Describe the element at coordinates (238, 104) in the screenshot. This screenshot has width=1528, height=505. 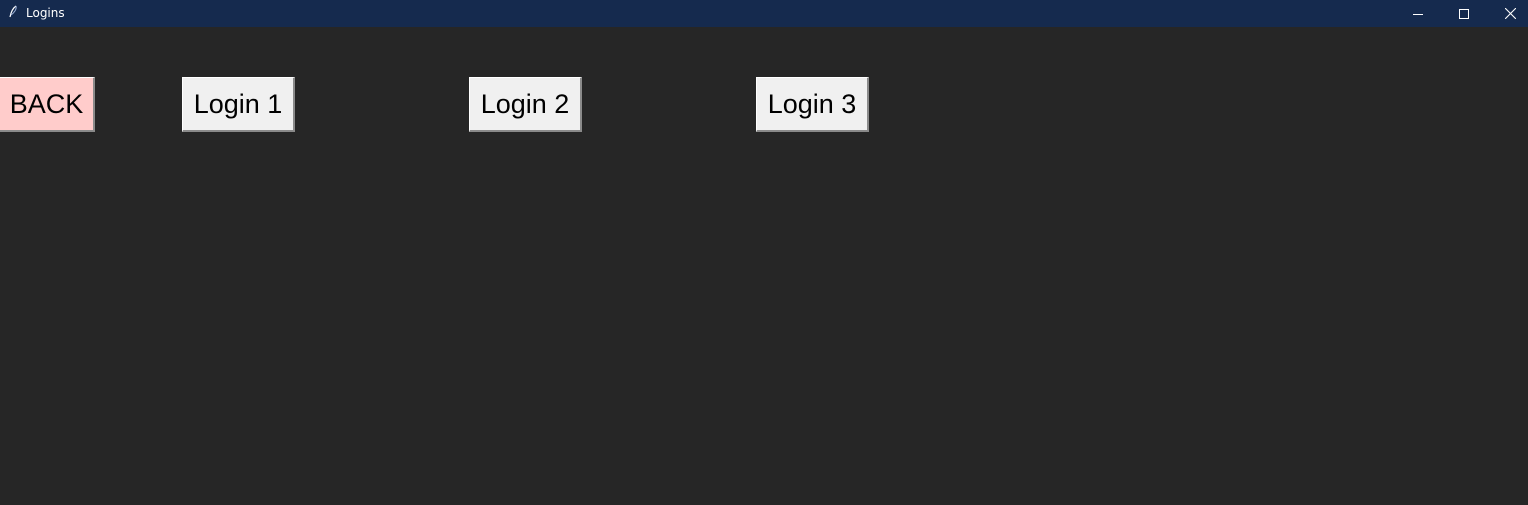
I see `login-1-button: Login 1` at that location.